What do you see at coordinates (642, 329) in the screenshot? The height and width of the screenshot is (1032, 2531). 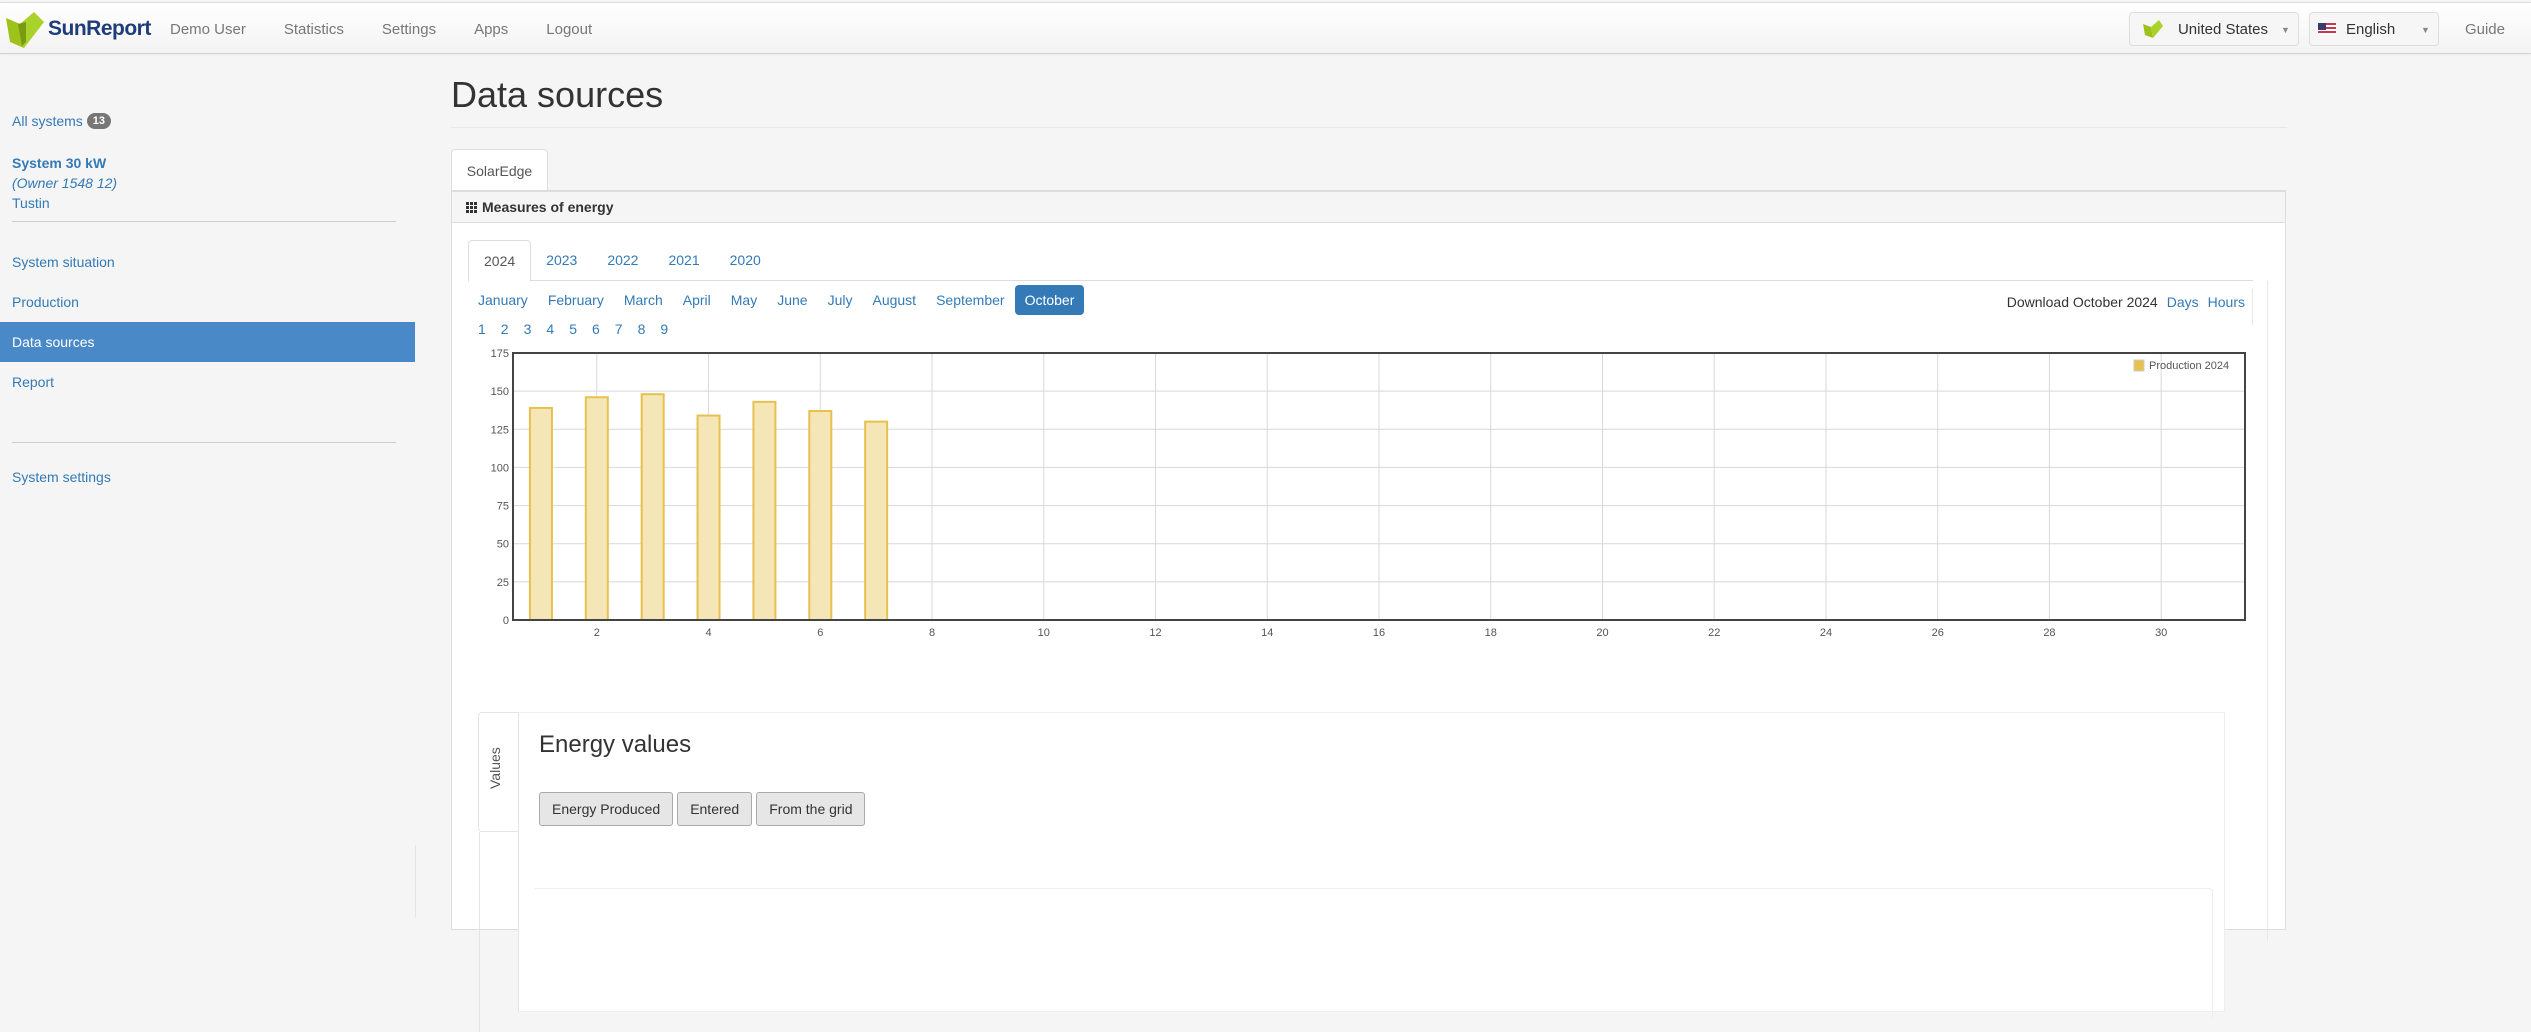 I see `day-link: 8` at bounding box center [642, 329].